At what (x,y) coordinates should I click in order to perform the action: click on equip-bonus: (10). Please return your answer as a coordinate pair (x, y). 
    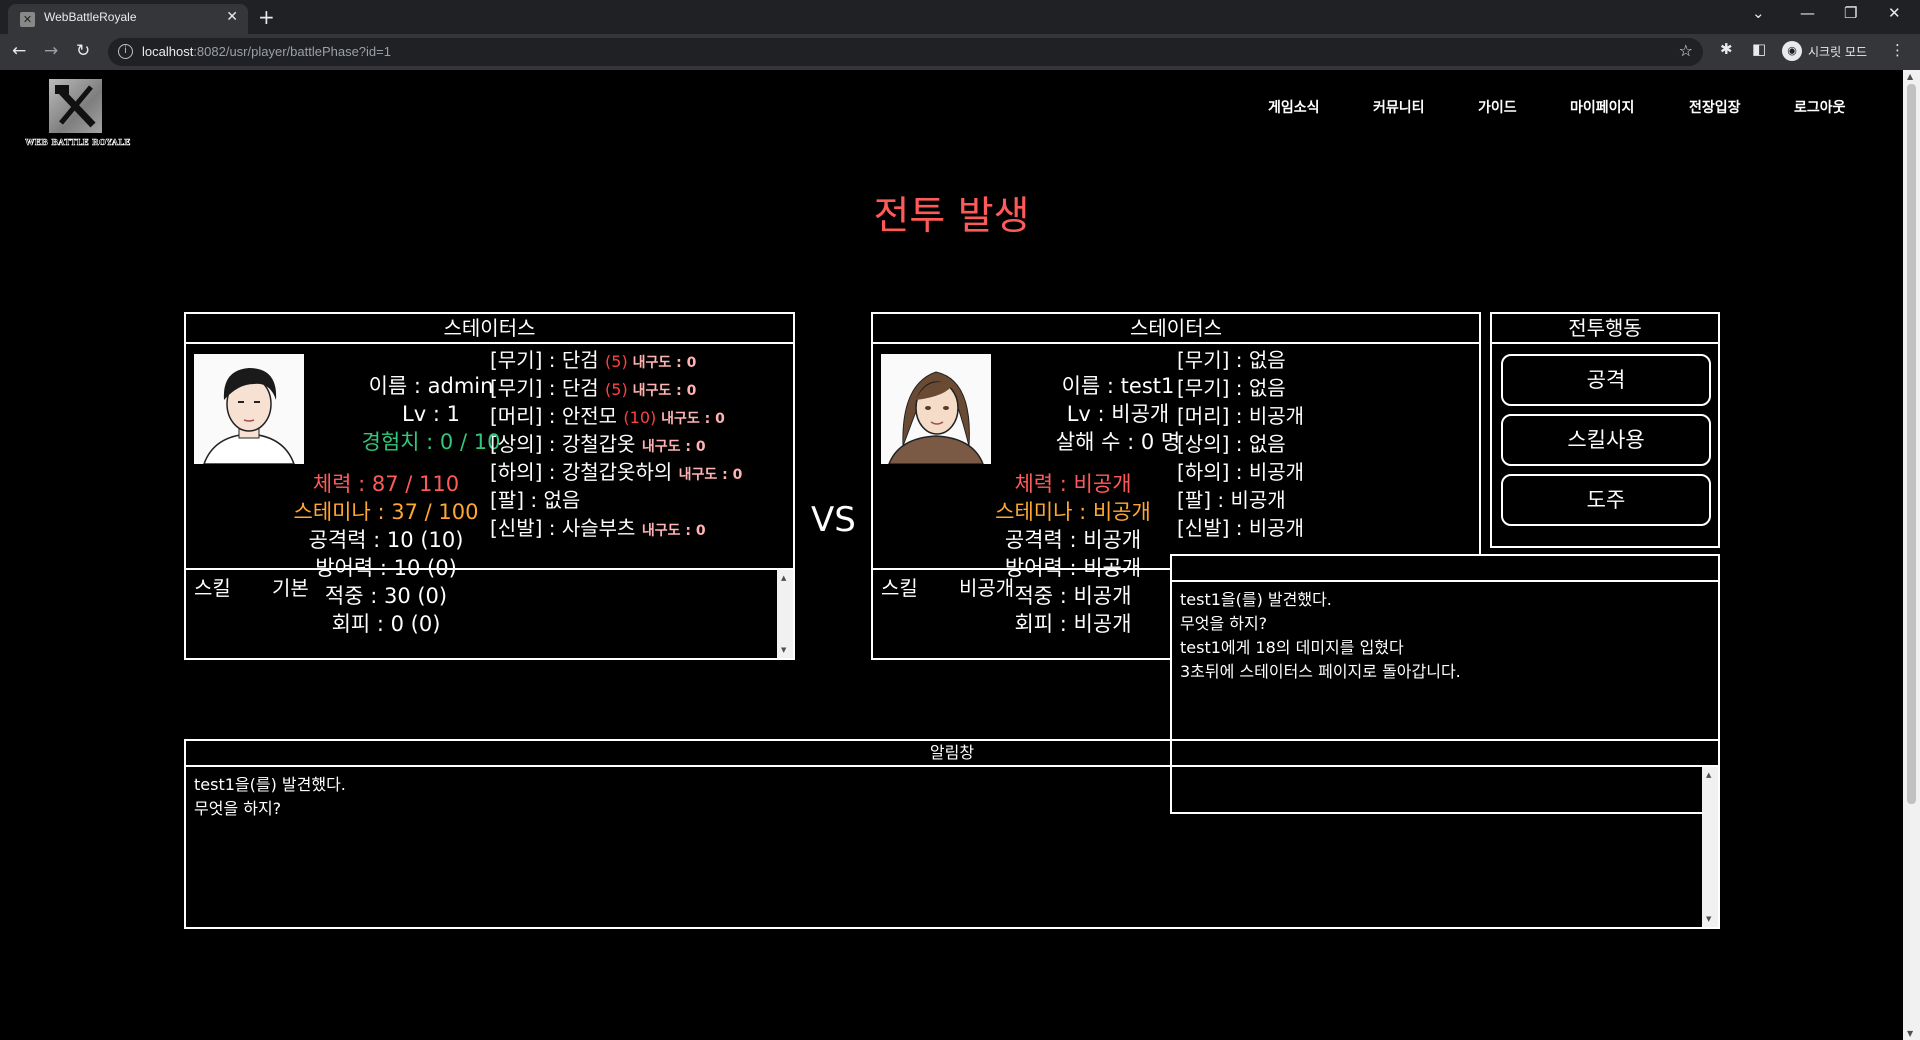
    Looking at the image, I should click on (640, 417).